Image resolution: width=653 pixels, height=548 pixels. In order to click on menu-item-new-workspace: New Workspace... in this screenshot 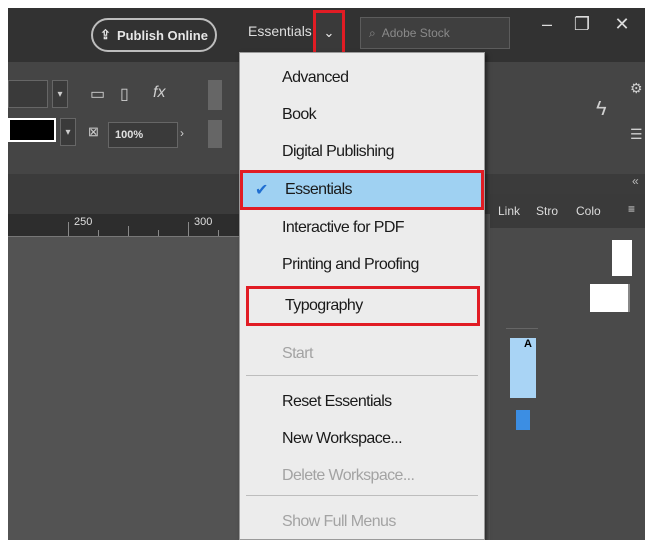, I will do `click(362, 439)`.